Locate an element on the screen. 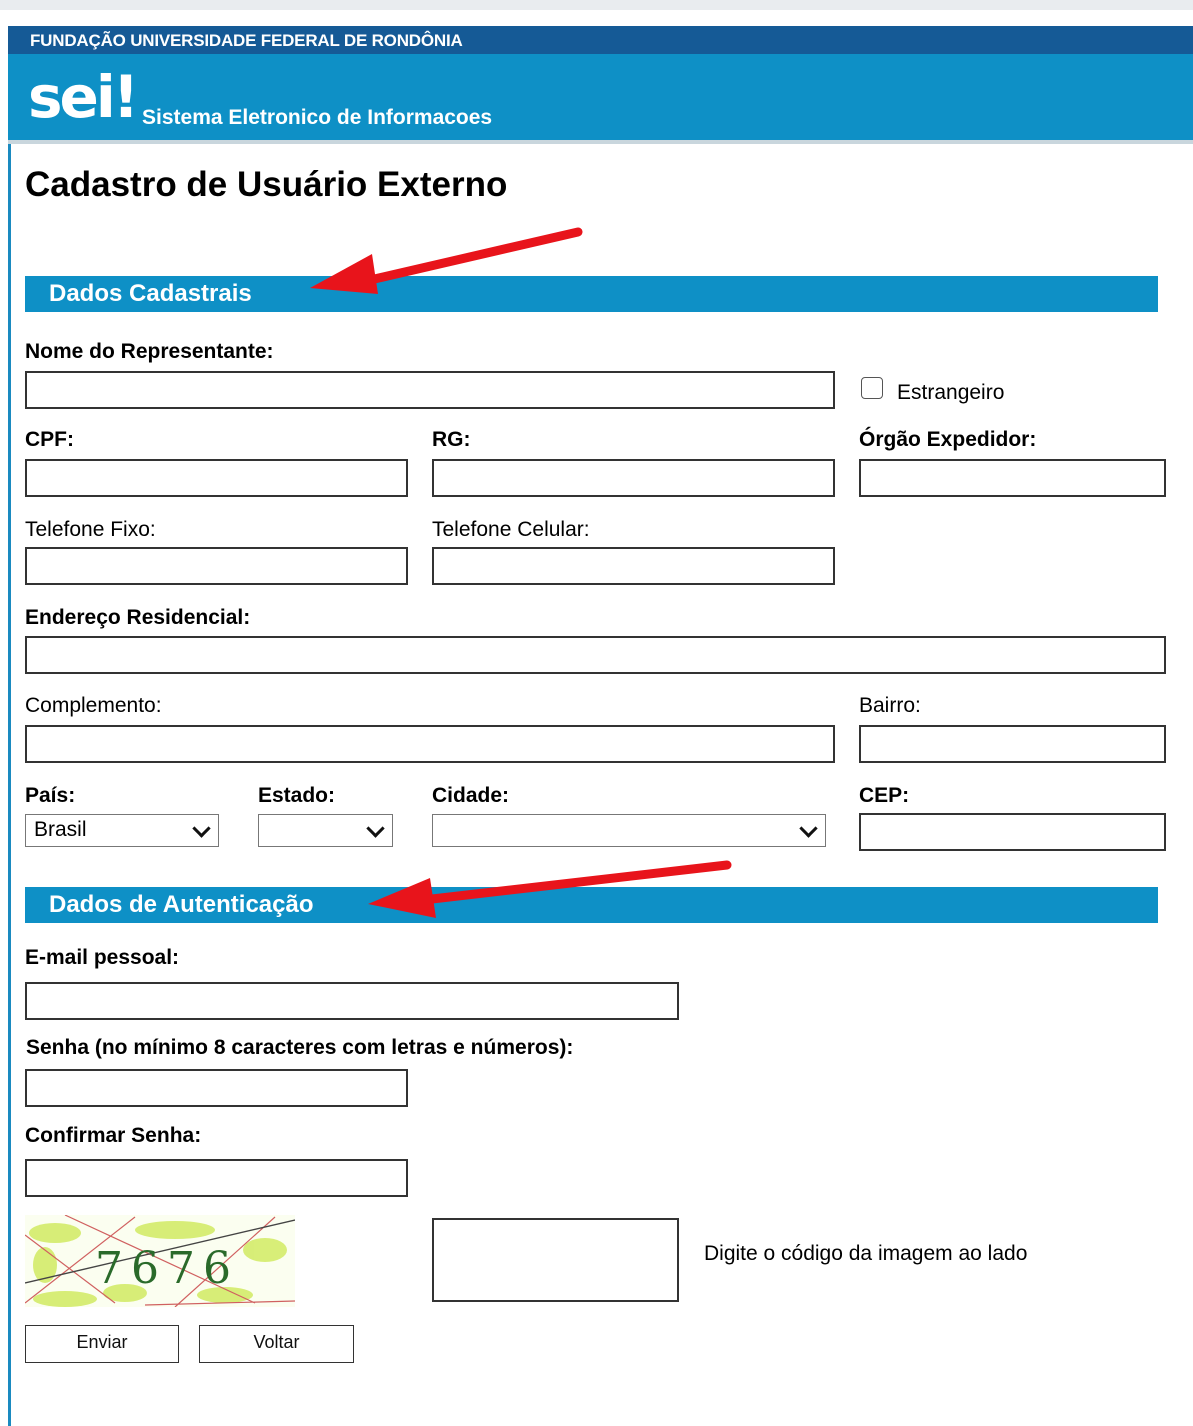 The image size is (1193, 1426). red-arrow-autenticacao is located at coordinates (550, 889).